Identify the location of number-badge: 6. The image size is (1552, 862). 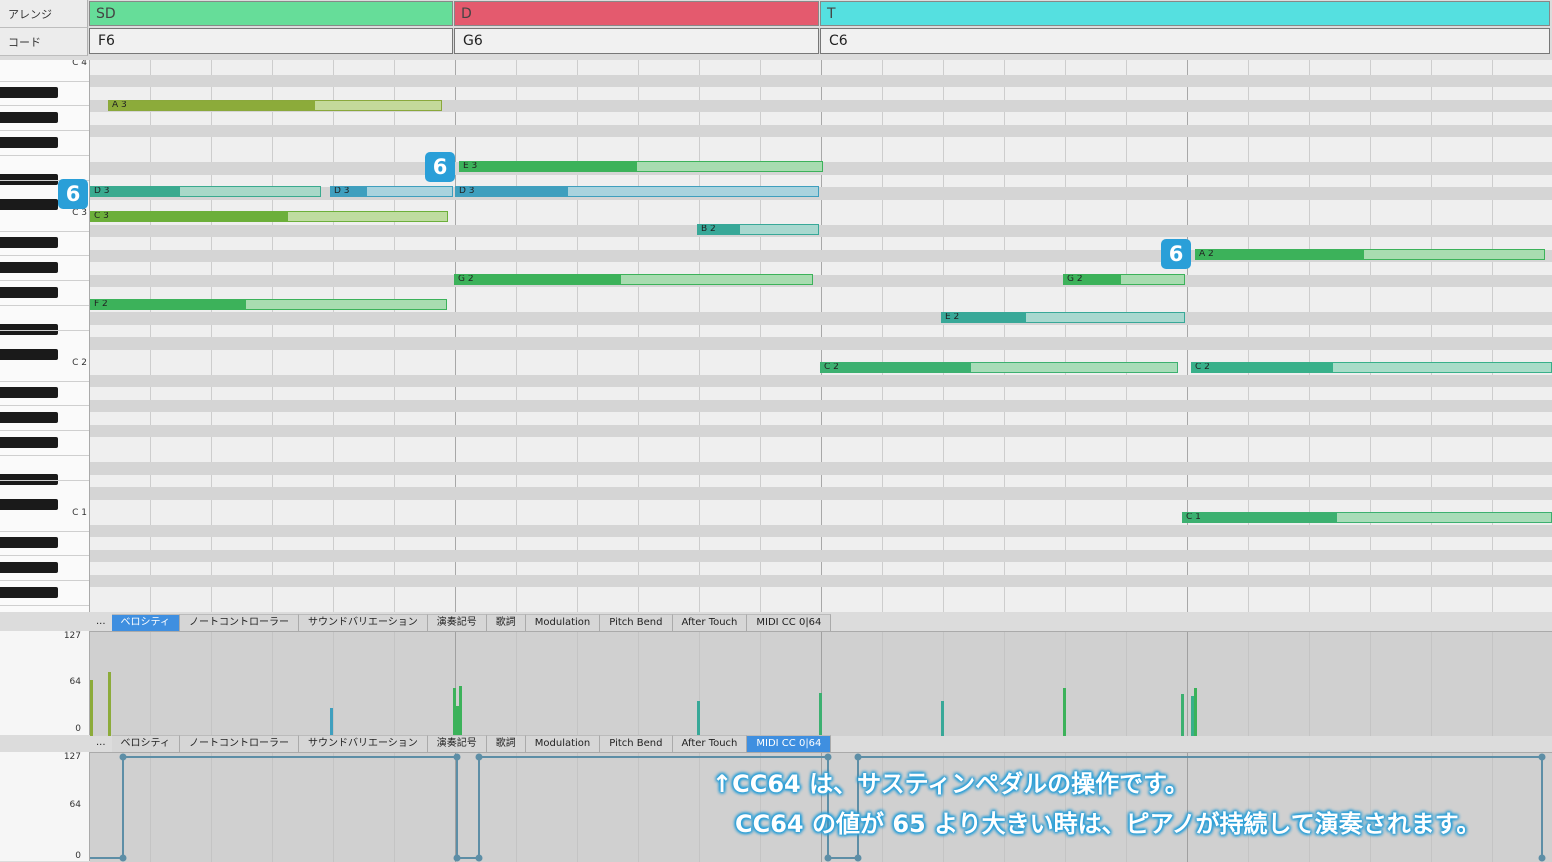
(440, 167).